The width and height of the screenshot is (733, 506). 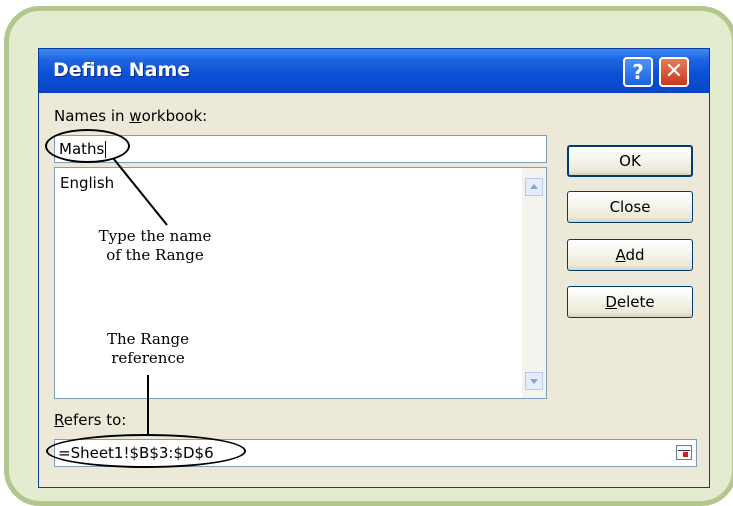 What do you see at coordinates (140, 191) in the screenshot?
I see `name-pointer-line` at bounding box center [140, 191].